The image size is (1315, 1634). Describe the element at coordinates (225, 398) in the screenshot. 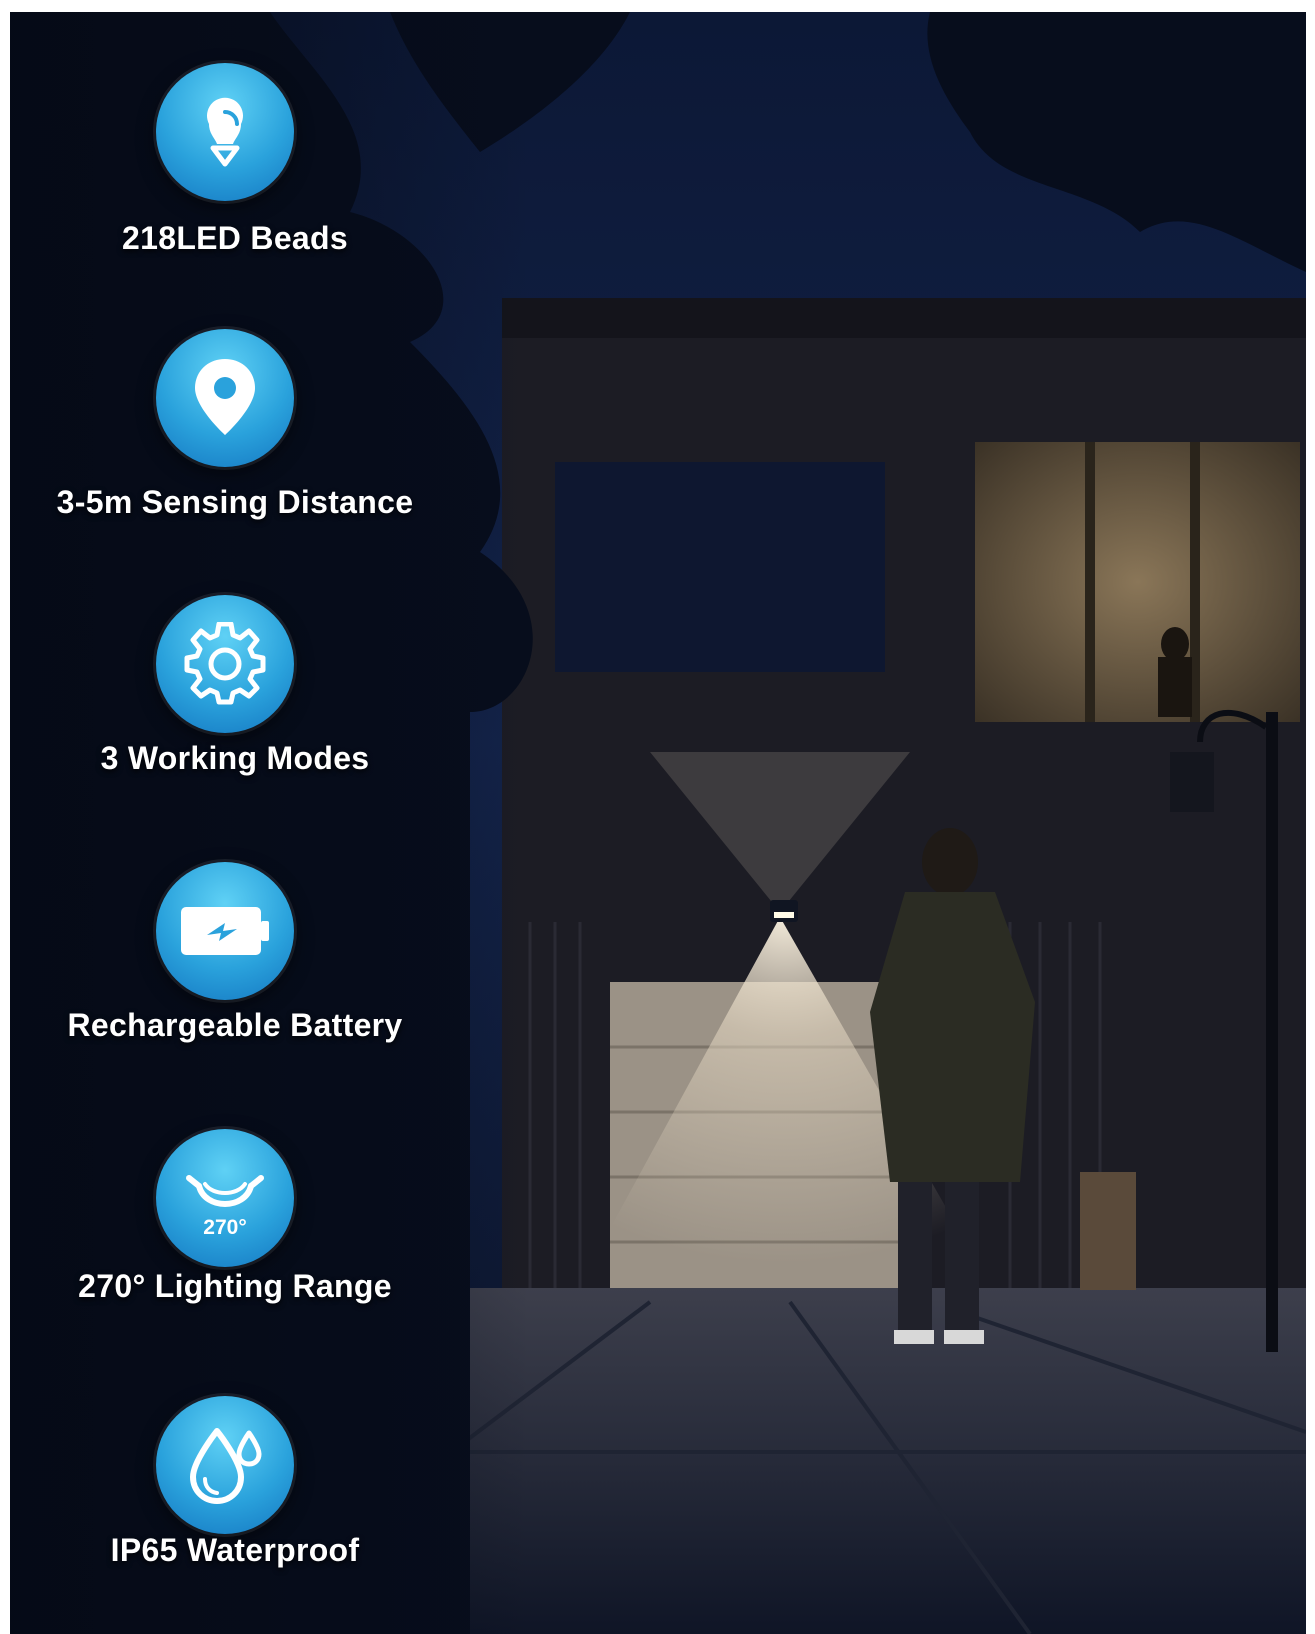

I see `location-pin-icon` at that location.